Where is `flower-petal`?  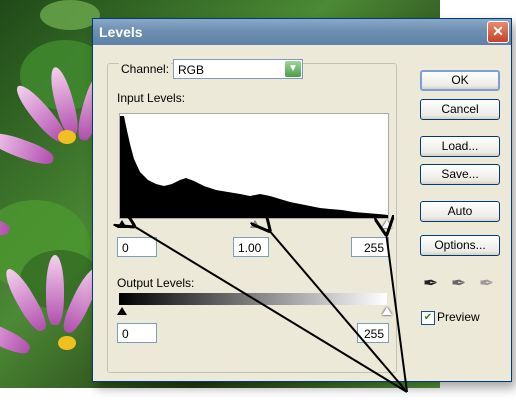
flower-petal is located at coordinates (55, 290).